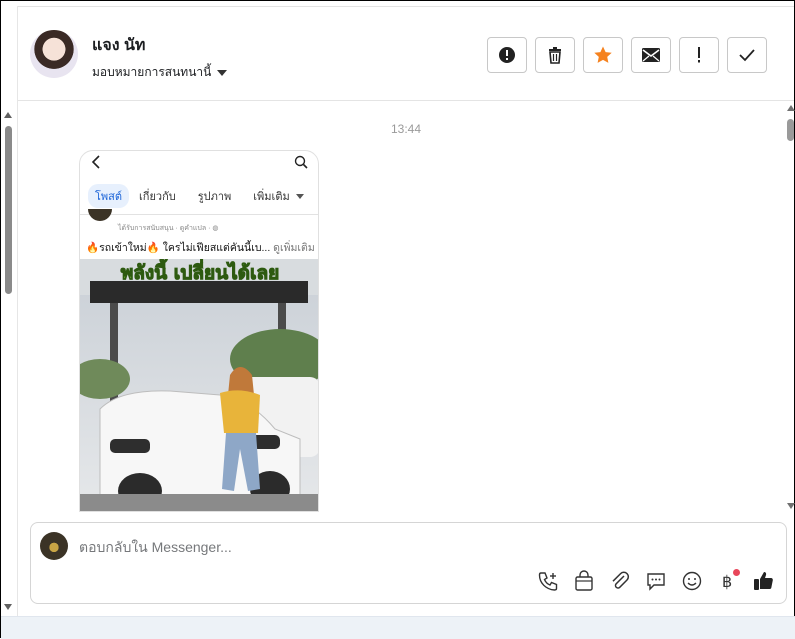  I want to click on post-meta-text: ได้รับการสนับสนุน · ดูคำแปล ·, so click(165, 228).